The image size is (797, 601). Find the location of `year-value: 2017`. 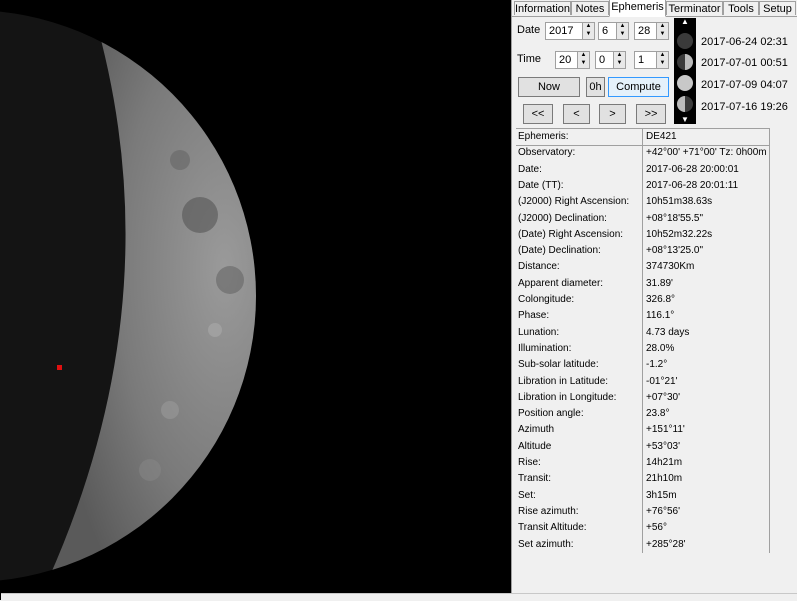

year-value: 2017 is located at coordinates (561, 31).